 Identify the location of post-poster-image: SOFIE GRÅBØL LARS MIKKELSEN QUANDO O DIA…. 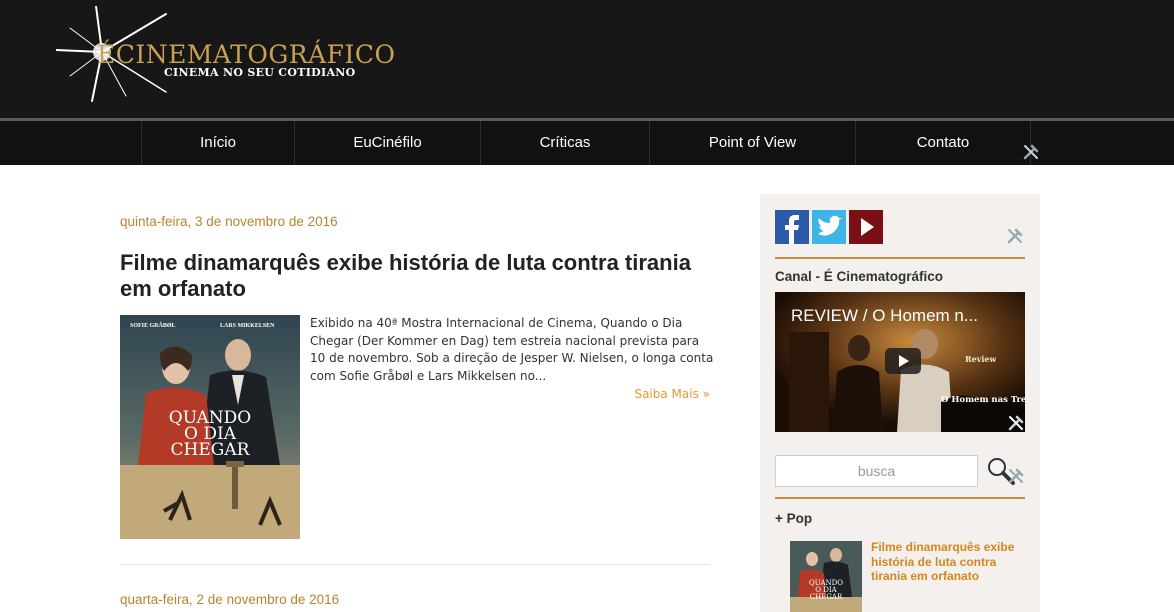
(210, 427).